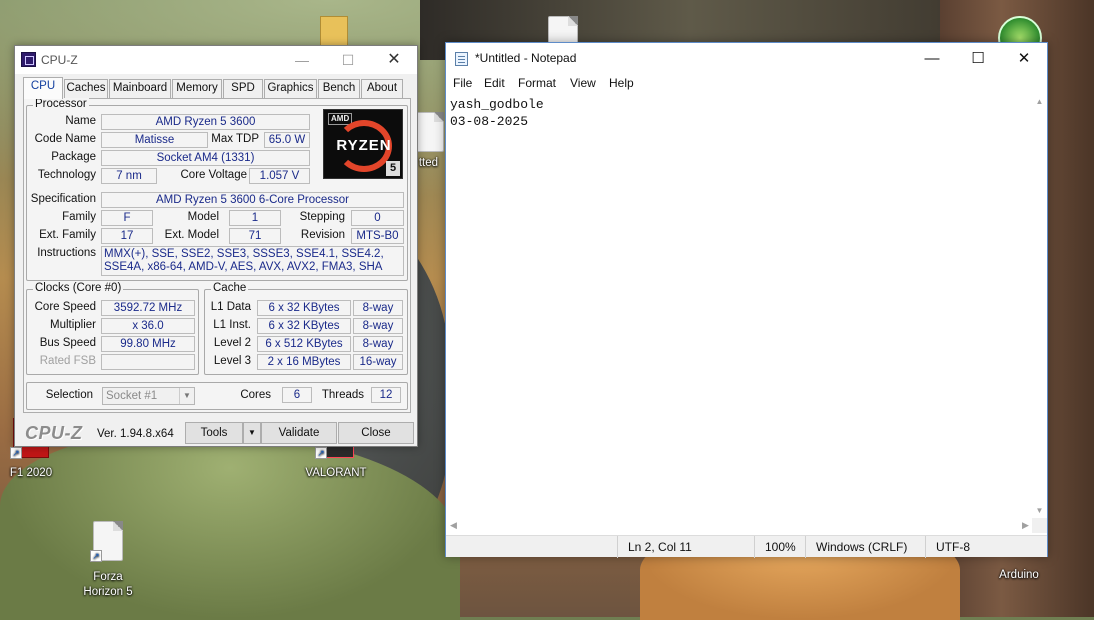  I want to click on technology-label: Technology, so click(66, 175).